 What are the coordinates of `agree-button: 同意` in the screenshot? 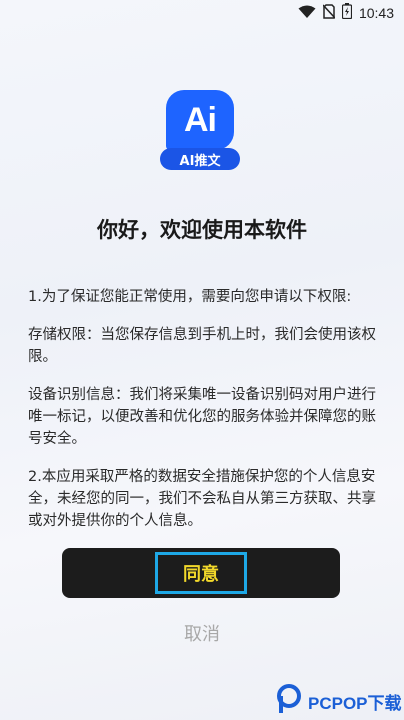 It's located at (201, 573).